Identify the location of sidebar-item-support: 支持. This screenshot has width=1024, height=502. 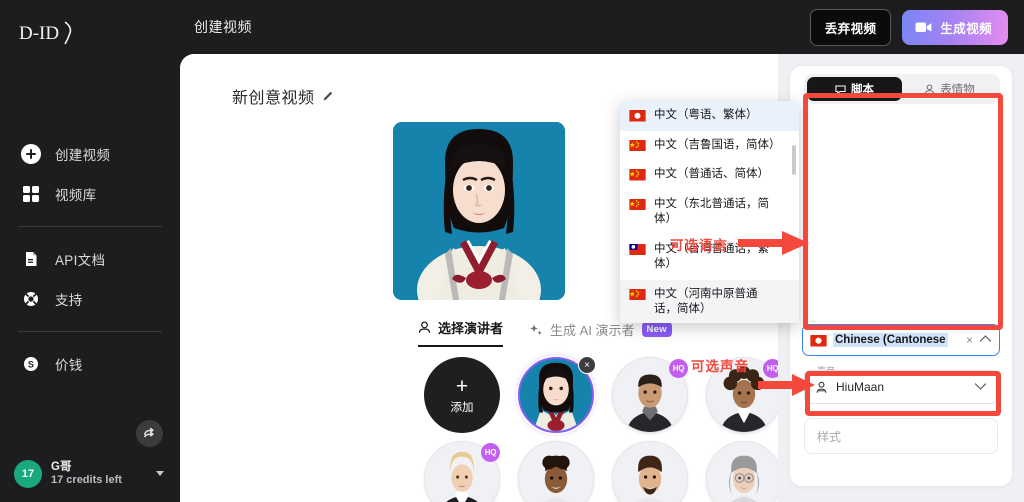
(90, 299).